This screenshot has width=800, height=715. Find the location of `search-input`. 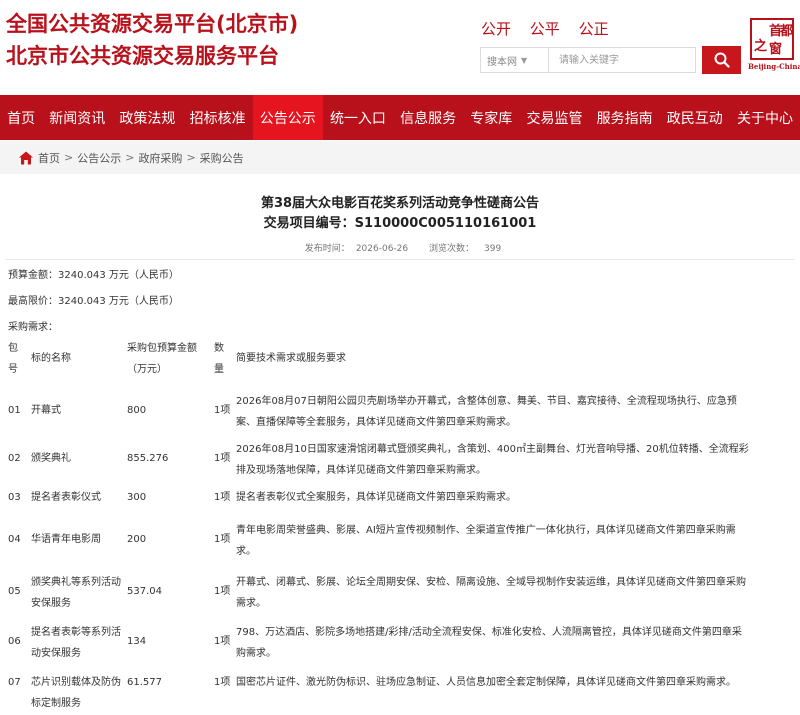

search-input is located at coordinates (622, 60).